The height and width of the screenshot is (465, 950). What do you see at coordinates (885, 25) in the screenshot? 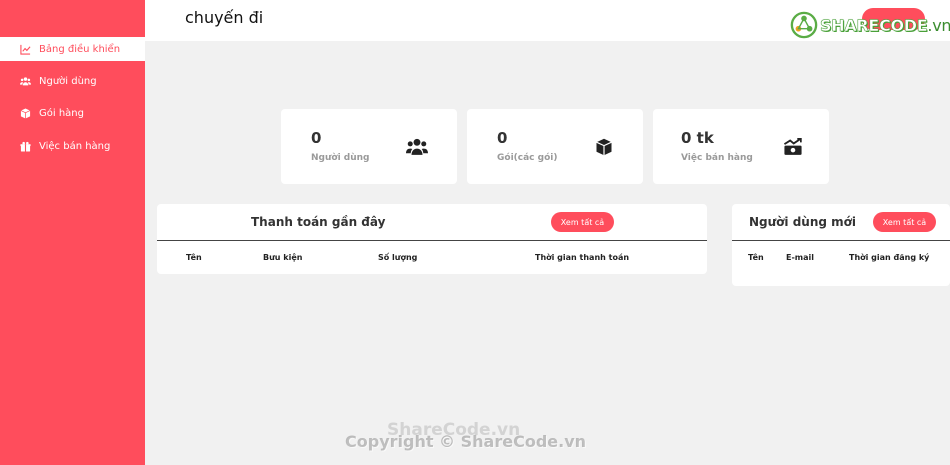
I see `logo-text: SHARECODE.vn` at bounding box center [885, 25].